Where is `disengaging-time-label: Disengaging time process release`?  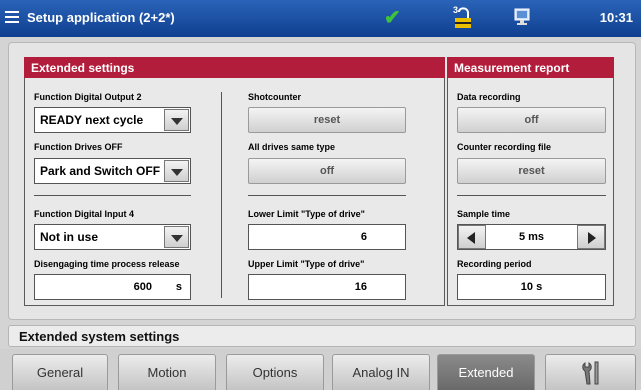 disengaging-time-label: Disengaging time process release is located at coordinates (107, 264).